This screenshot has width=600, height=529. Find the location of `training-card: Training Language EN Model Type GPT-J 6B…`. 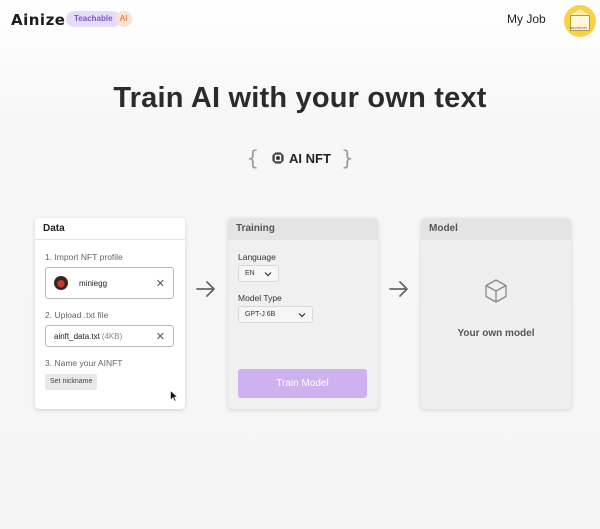

training-card: Training Language EN Model Type GPT-J 6B… is located at coordinates (303, 313).